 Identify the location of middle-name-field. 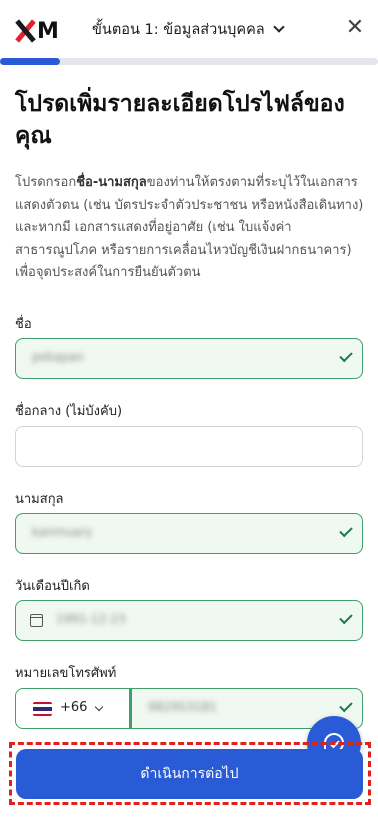
(189, 446).